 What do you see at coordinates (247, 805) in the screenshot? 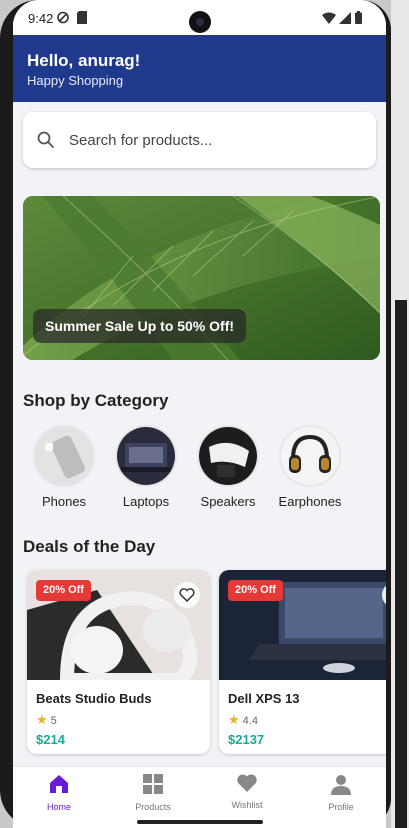
I see `nav-label: Wishlist` at bounding box center [247, 805].